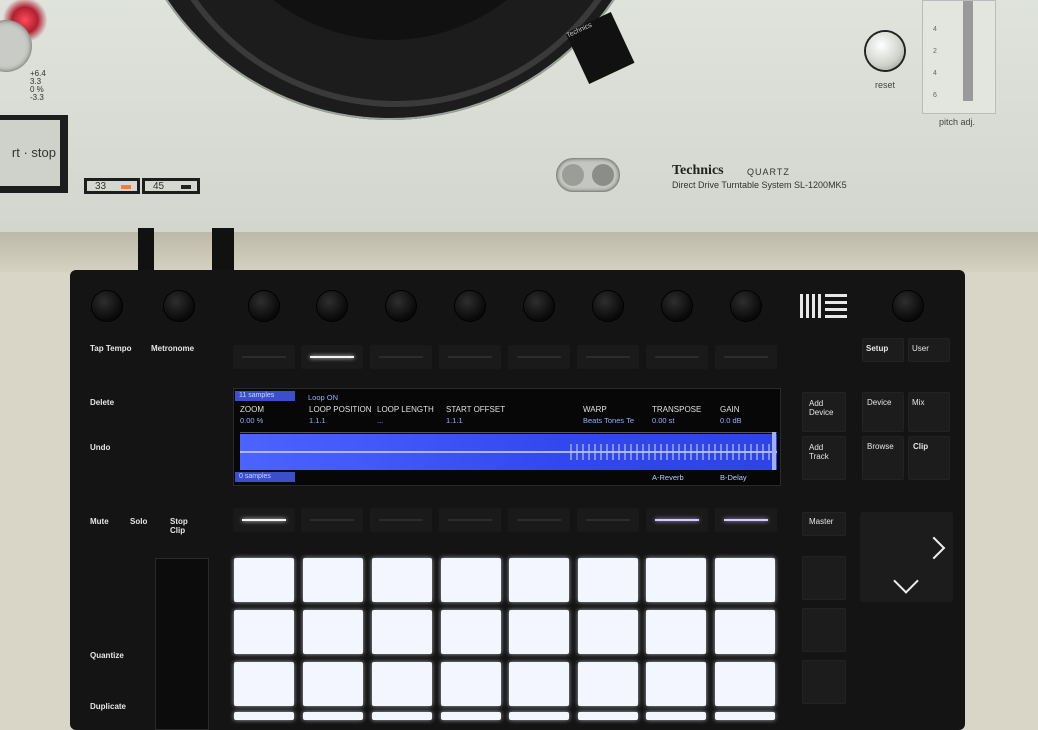 The image size is (1038, 730). Describe the element at coordinates (476, 409) in the screenshot. I see `param-label: START OFFSET` at that location.